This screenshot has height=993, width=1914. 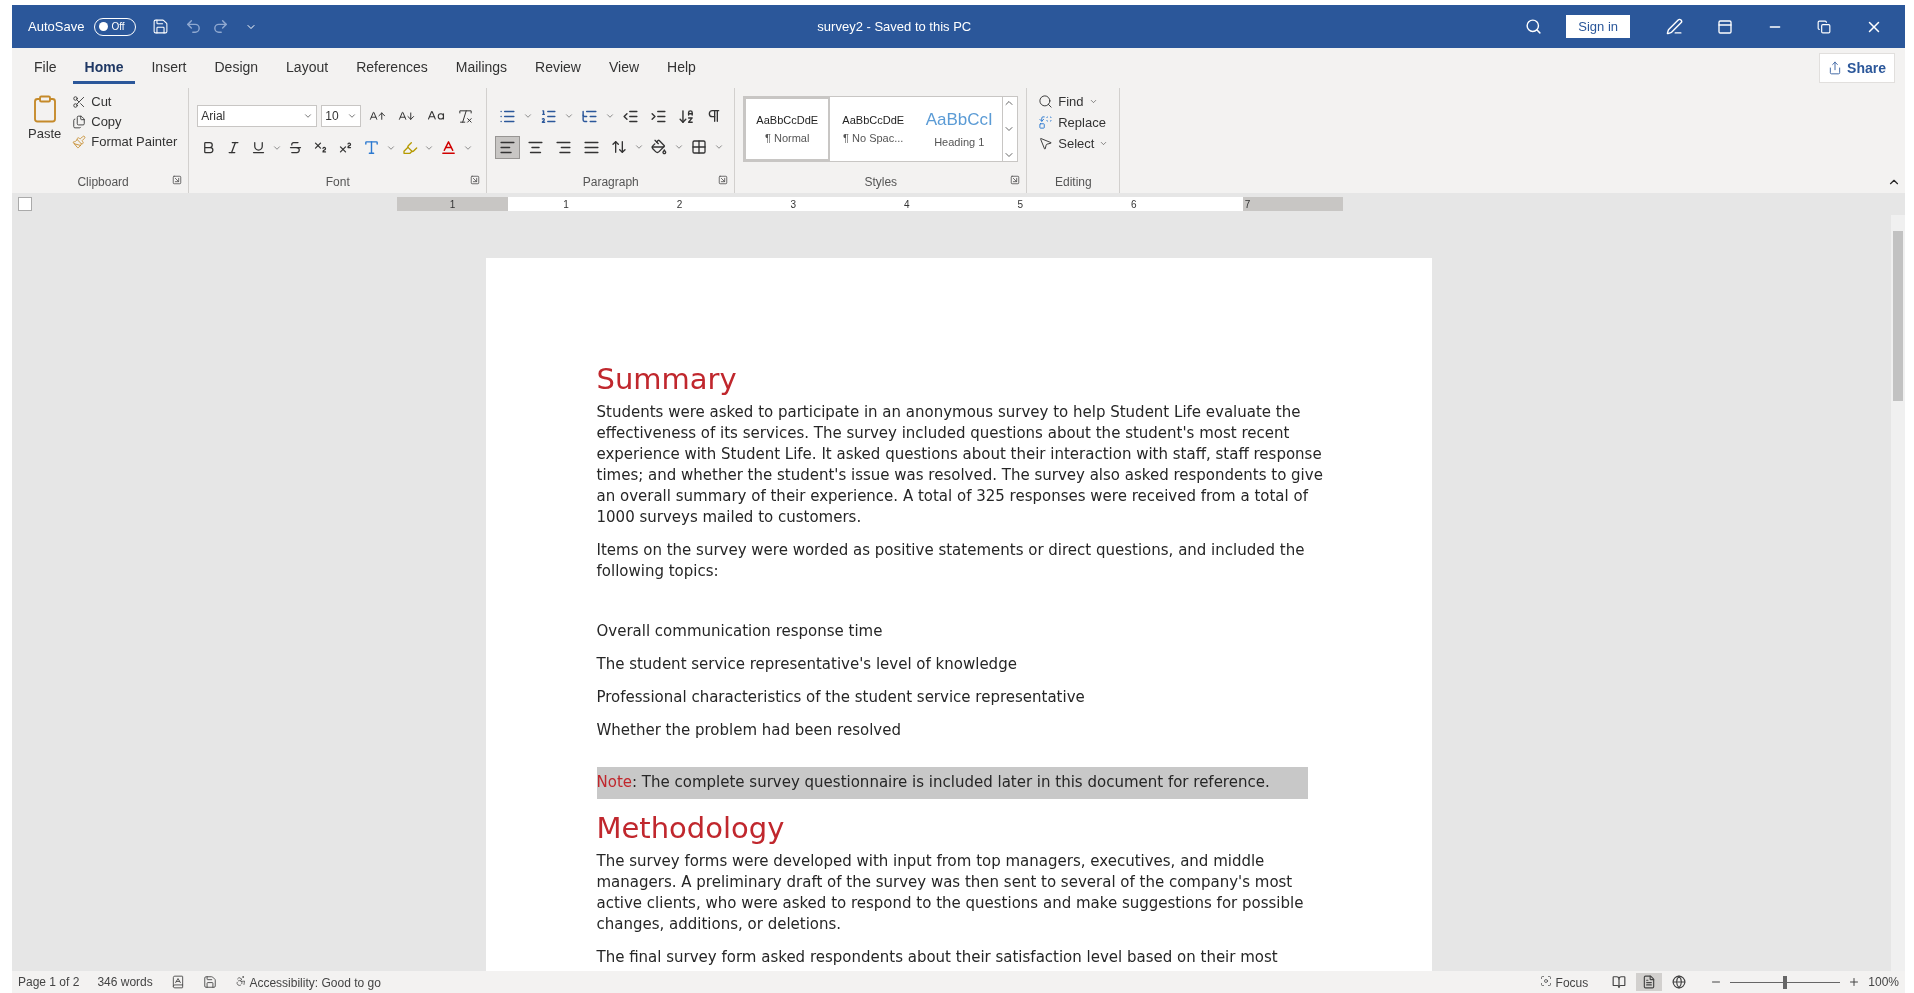 I want to click on zoom-level: 100%, so click(x=1883, y=982).